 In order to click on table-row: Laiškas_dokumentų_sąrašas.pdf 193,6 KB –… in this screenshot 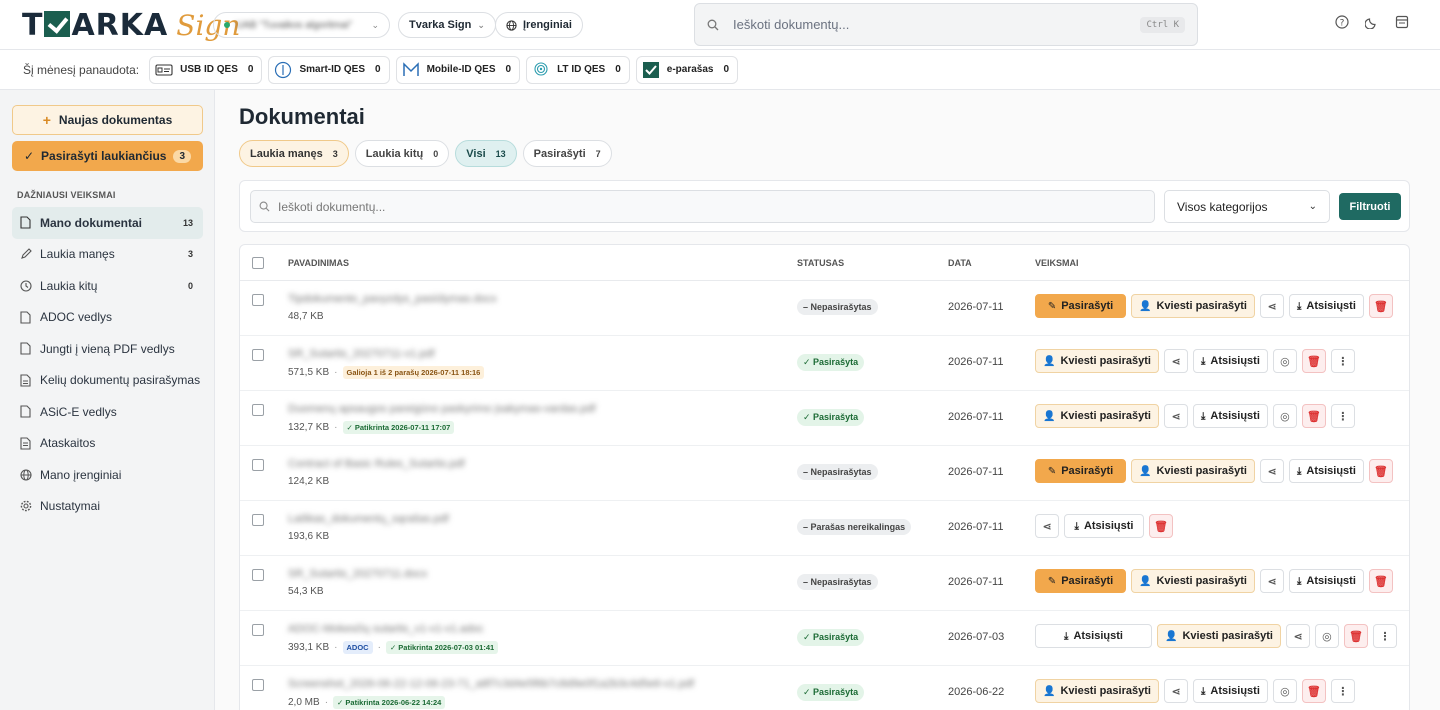, I will do `click(824, 528)`.